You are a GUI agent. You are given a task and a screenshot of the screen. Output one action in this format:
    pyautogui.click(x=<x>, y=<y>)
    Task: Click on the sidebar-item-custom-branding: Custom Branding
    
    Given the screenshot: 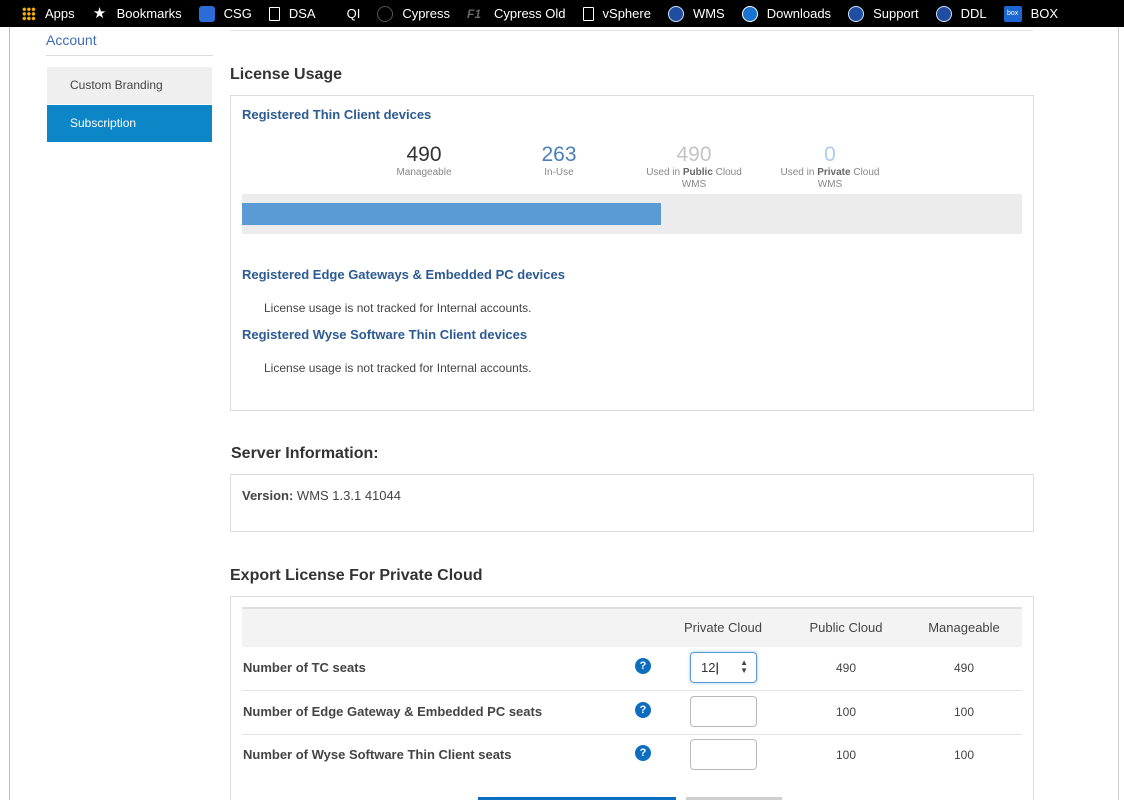 What is the action you would take?
    pyautogui.click(x=129, y=85)
    